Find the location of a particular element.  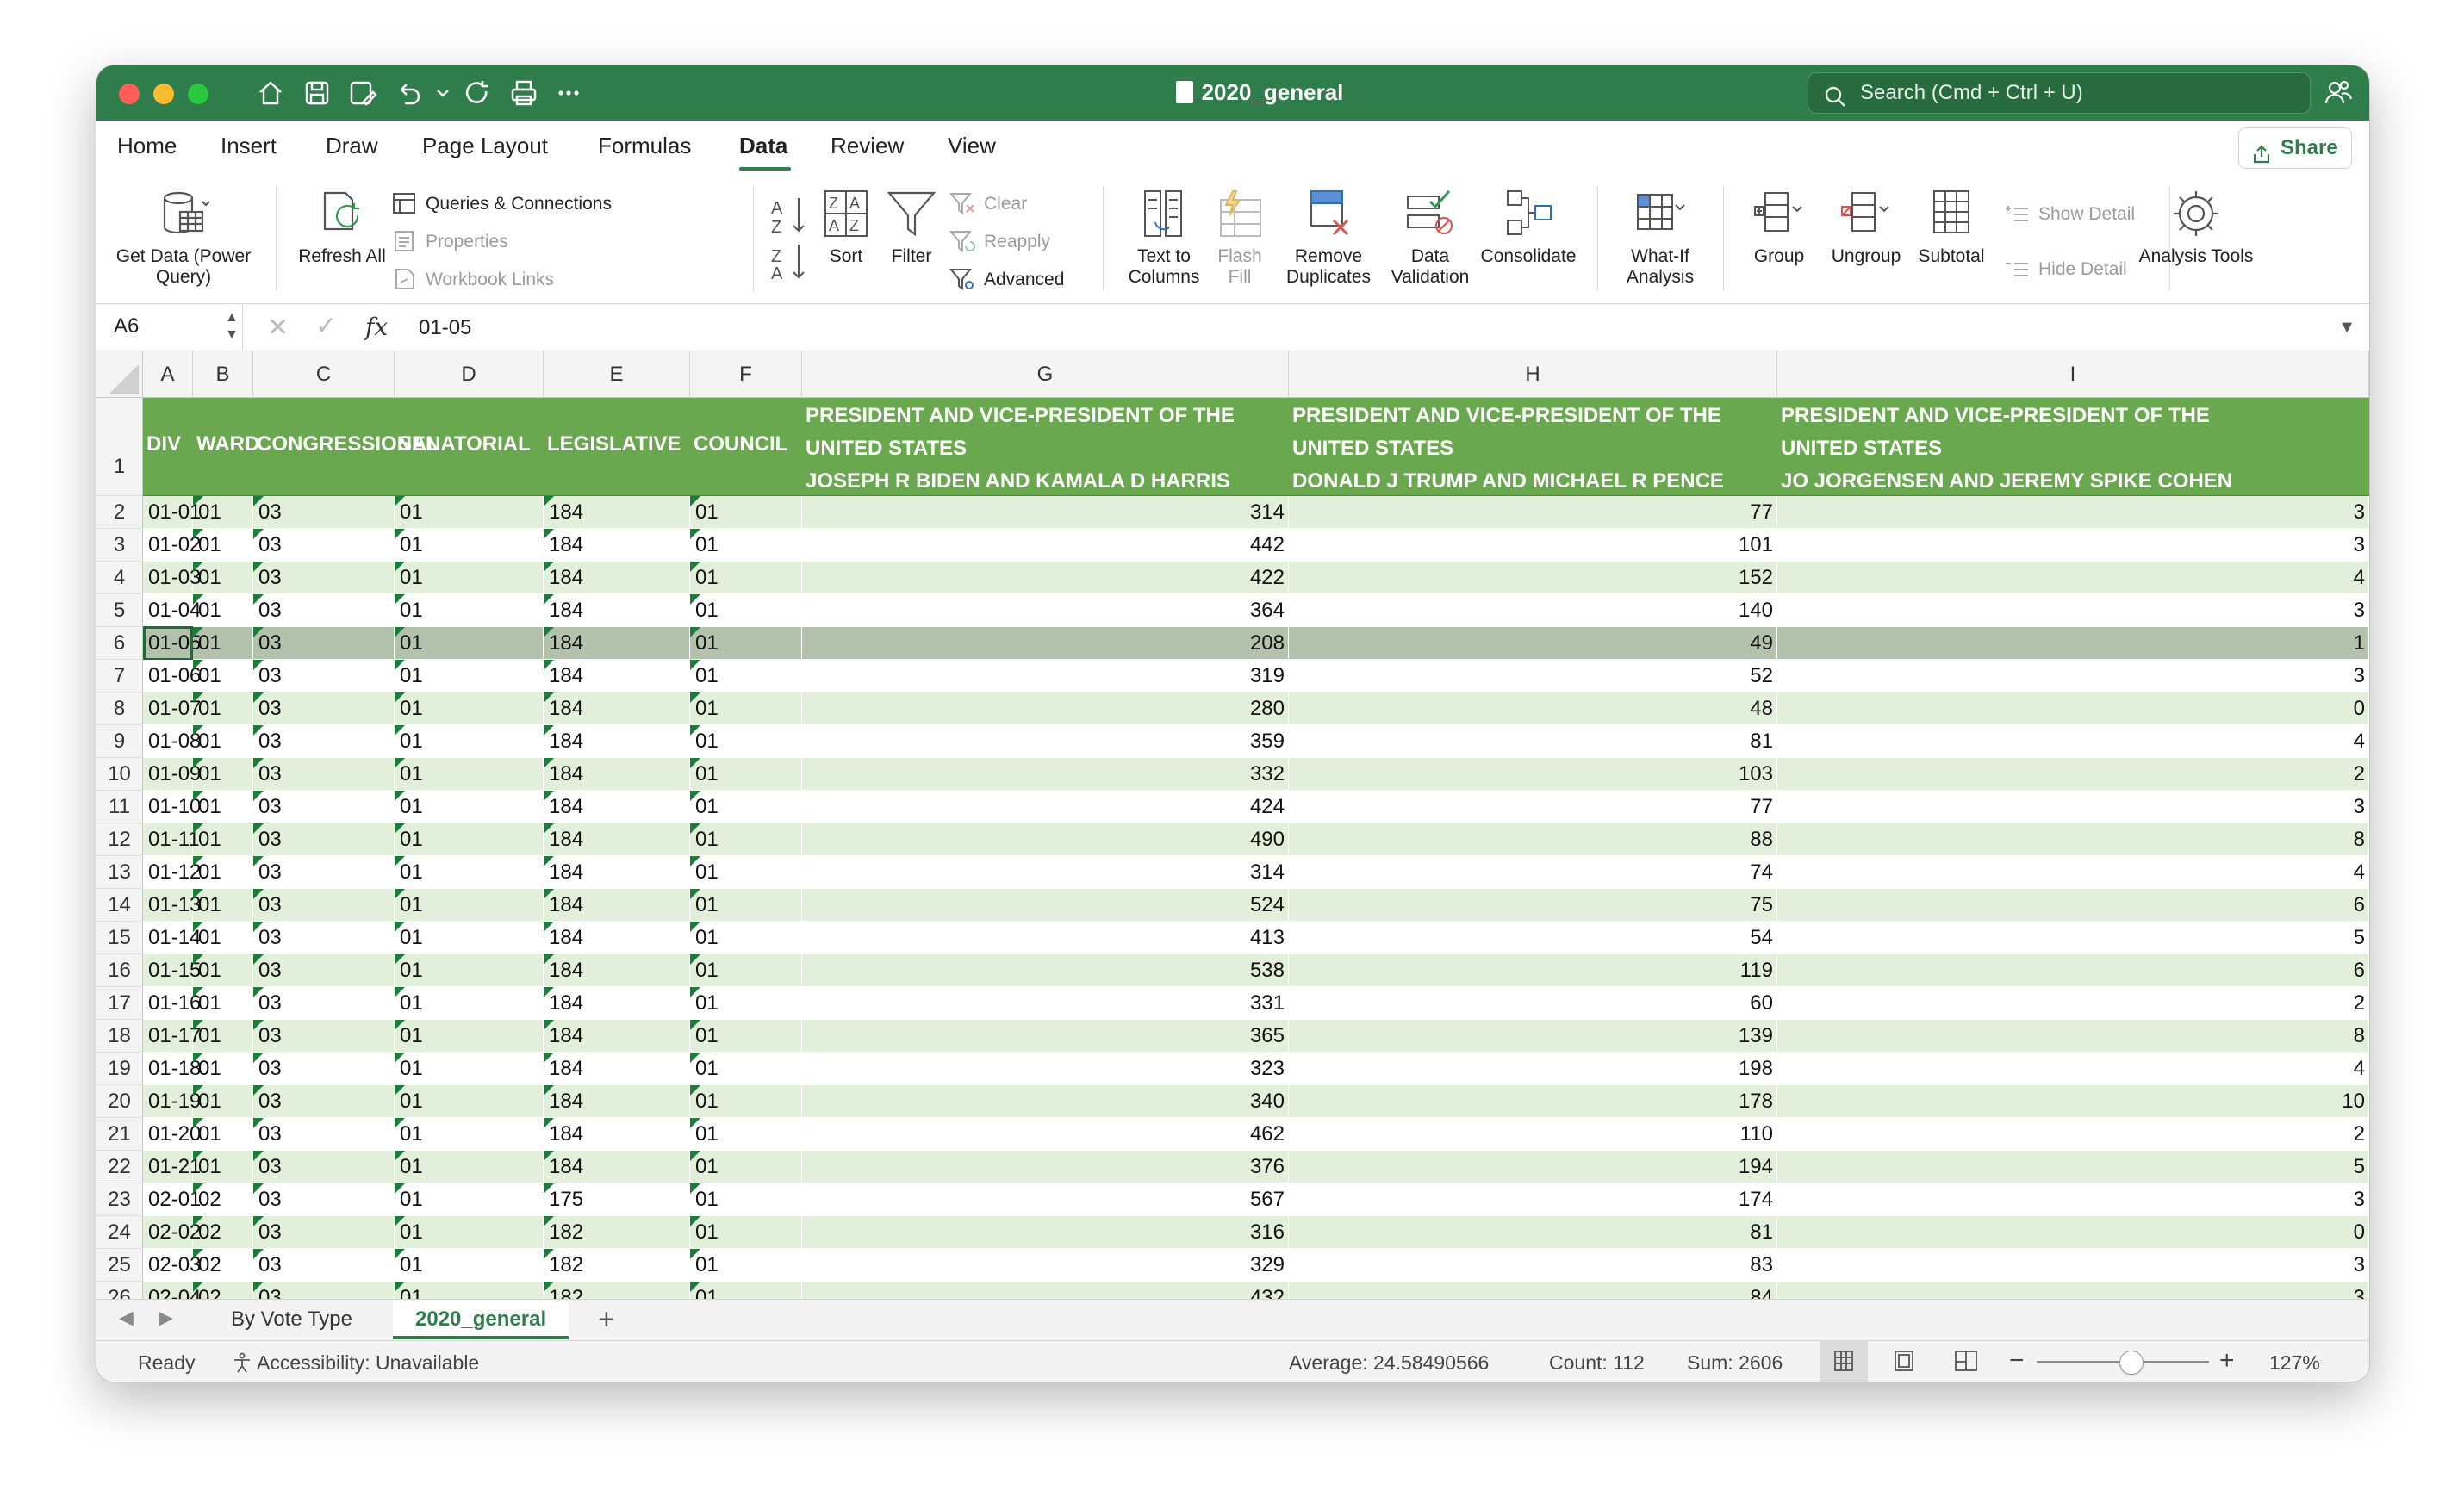

cell-div: 01-05 is located at coordinates (172, 643).